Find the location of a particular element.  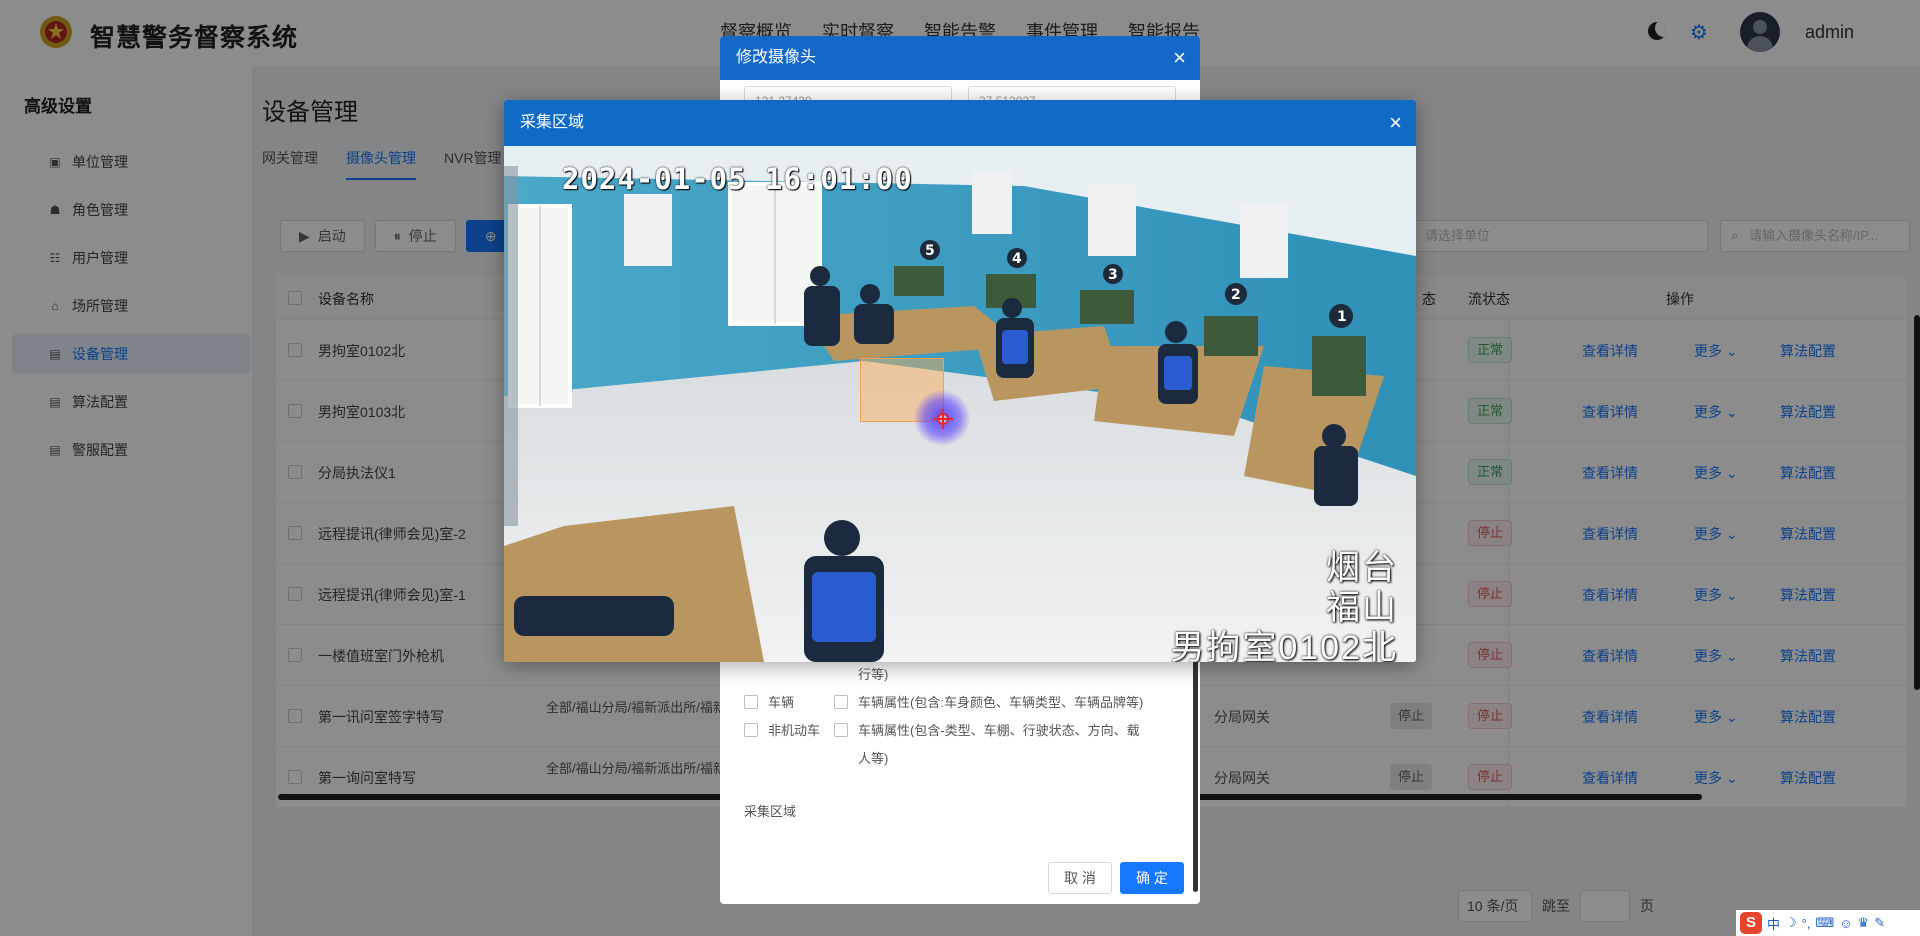

confirm-button: 确 定 is located at coordinates (1152, 878).